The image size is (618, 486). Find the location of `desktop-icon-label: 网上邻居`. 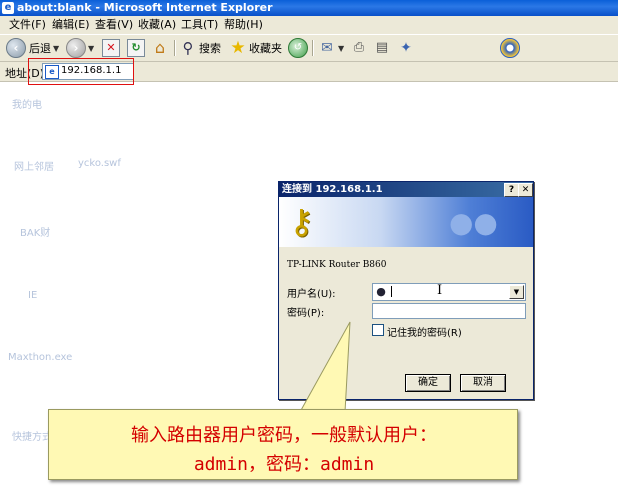

desktop-icon-label: 网上邻居 is located at coordinates (34, 167).